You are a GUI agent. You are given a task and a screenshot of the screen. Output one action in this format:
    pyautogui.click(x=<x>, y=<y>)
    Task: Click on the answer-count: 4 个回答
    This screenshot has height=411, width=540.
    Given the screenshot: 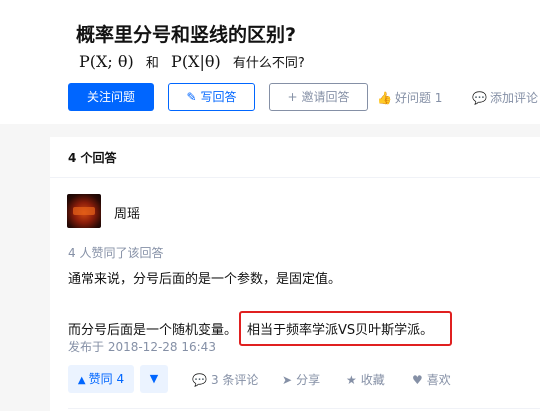 What is the action you would take?
    pyautogui.click(x=92, y=158)
    